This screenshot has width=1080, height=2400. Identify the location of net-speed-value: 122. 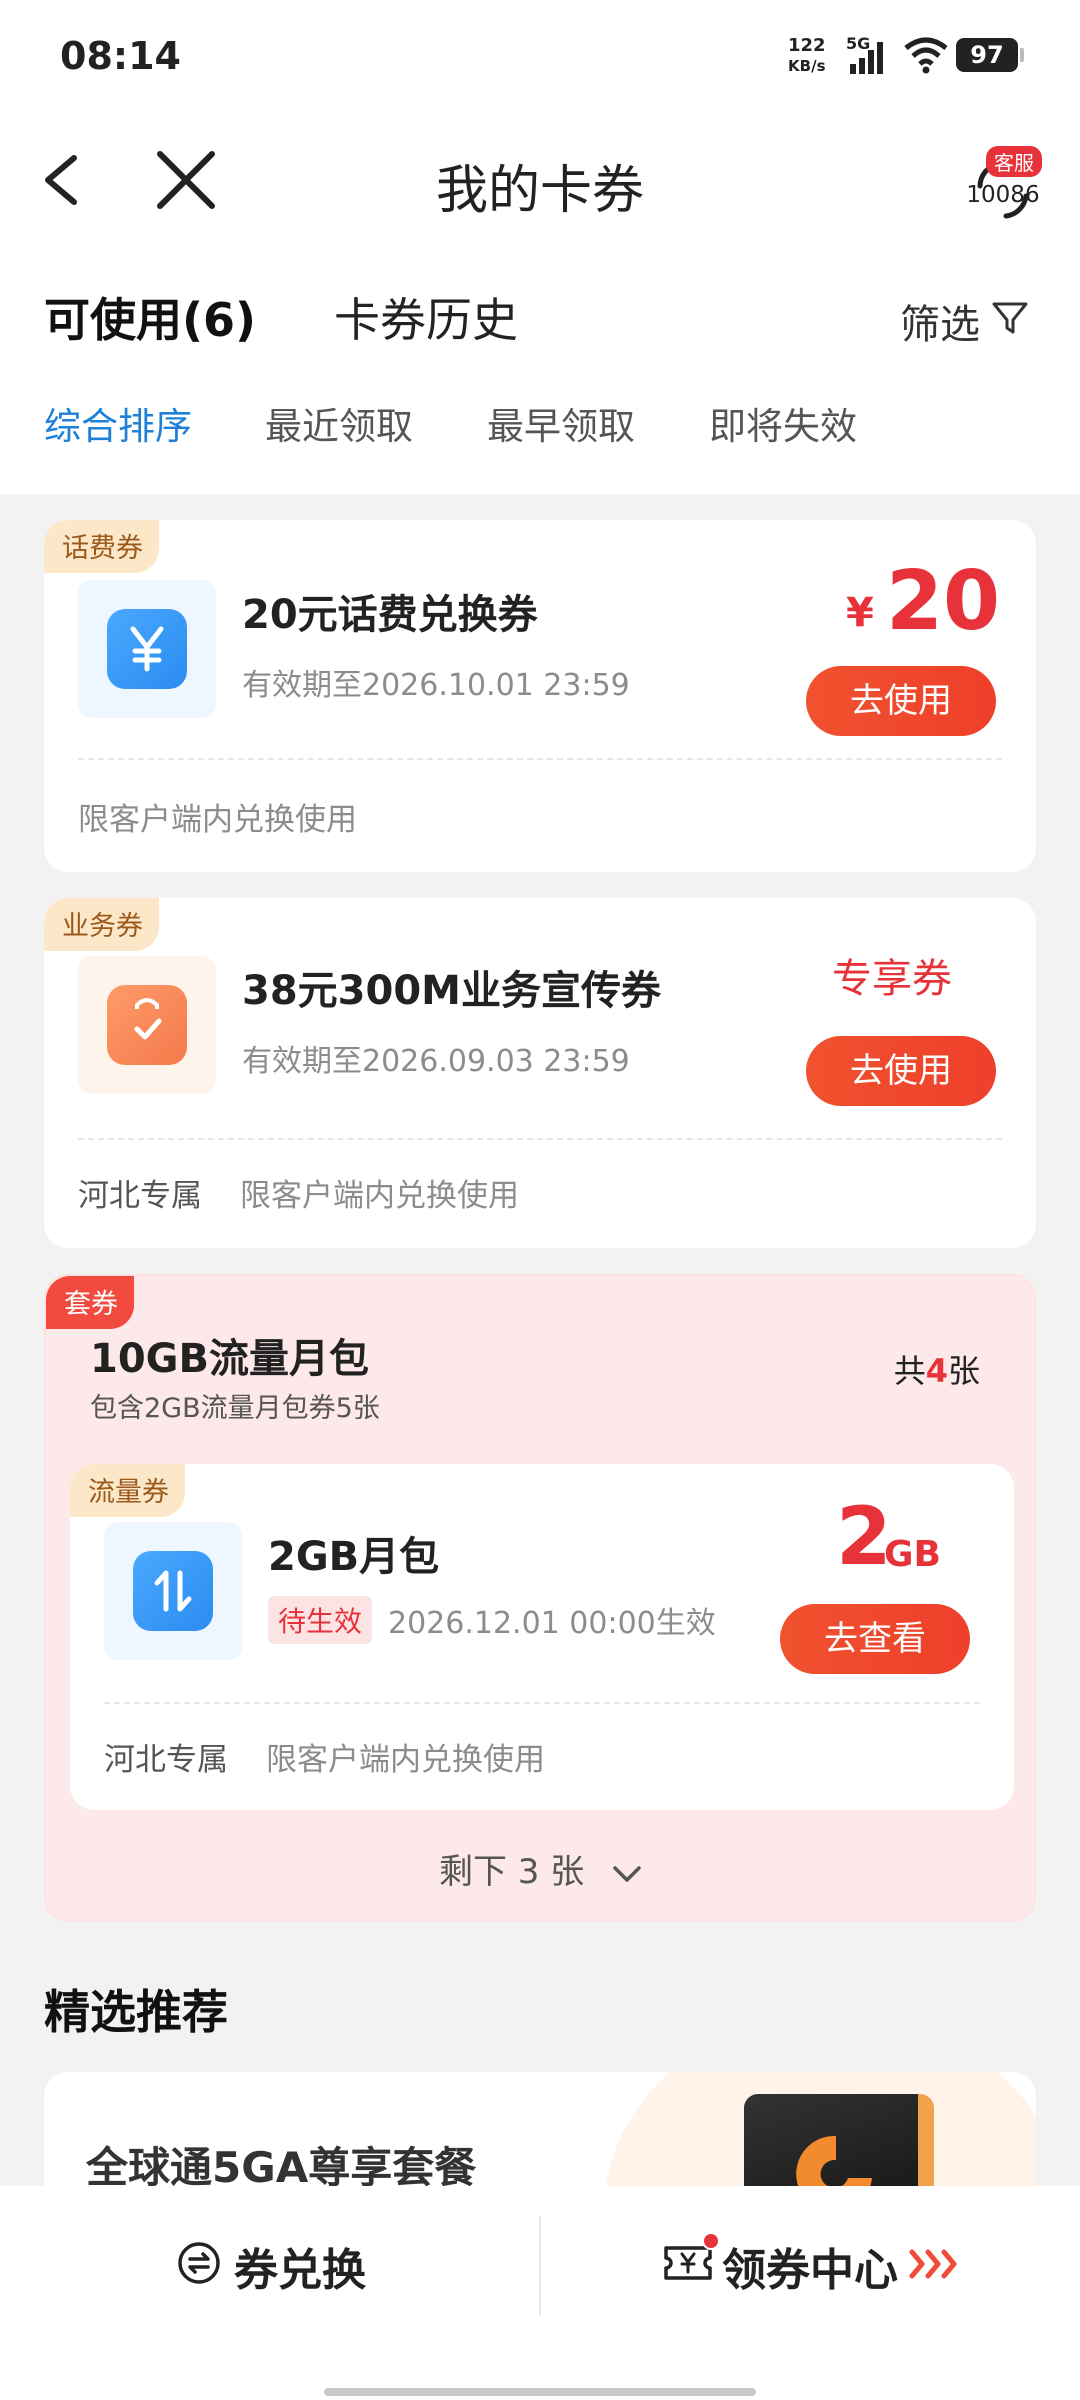
(807, 45).